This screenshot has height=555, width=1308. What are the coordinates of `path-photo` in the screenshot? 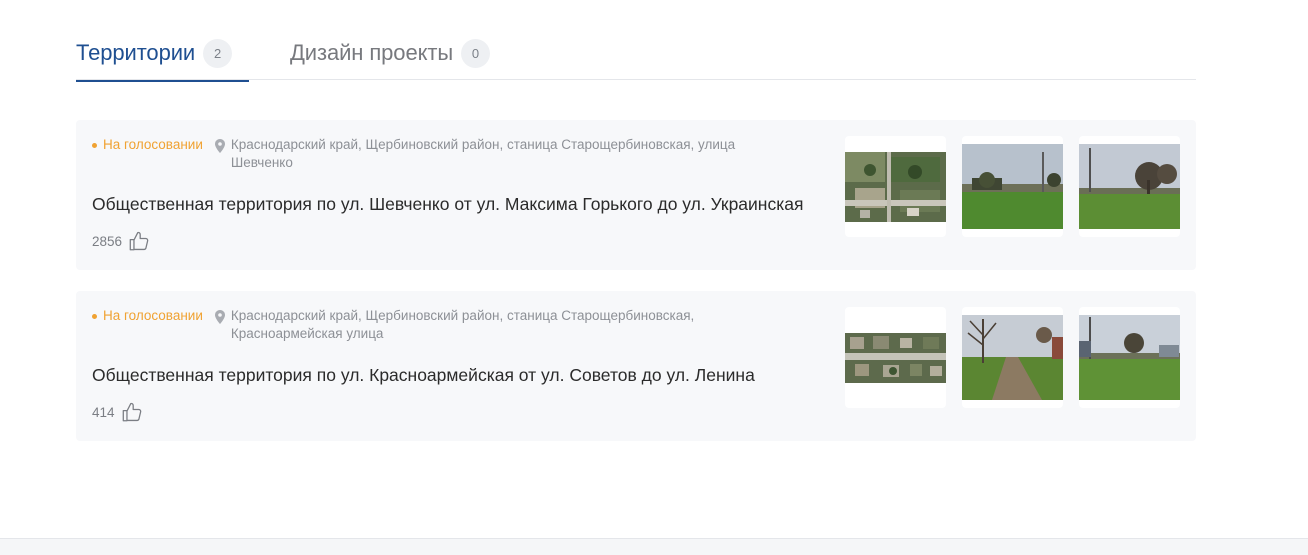 It's located at (1012, 357).